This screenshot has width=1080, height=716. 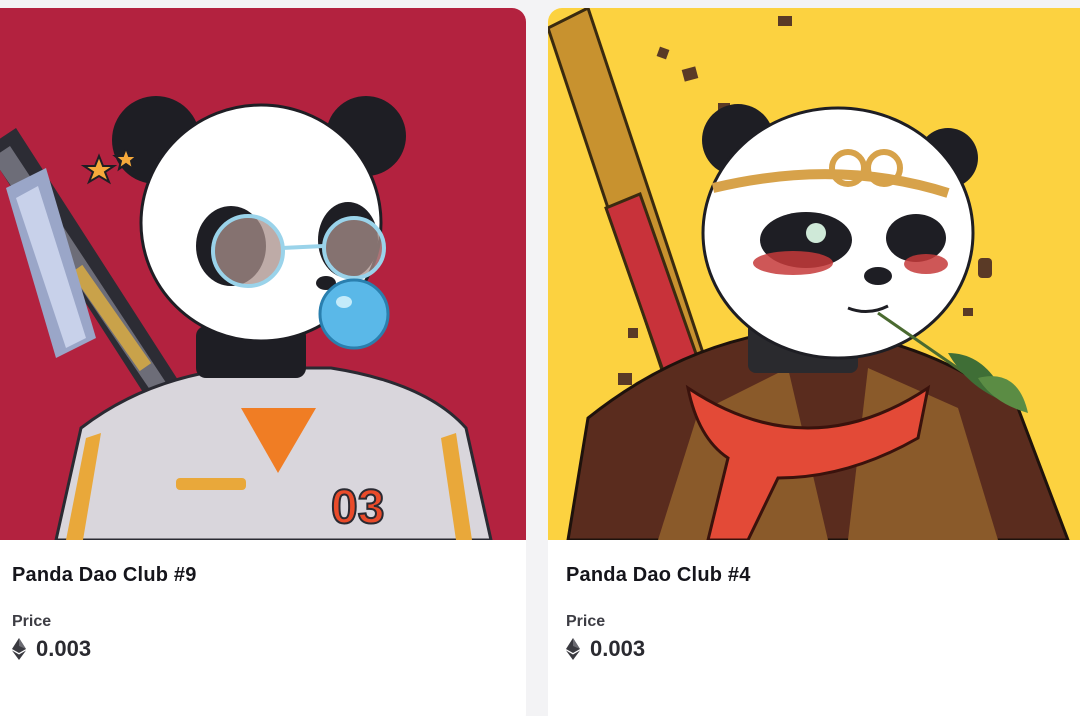 I want to click on bubble-gum, so click(x=354, y=314).